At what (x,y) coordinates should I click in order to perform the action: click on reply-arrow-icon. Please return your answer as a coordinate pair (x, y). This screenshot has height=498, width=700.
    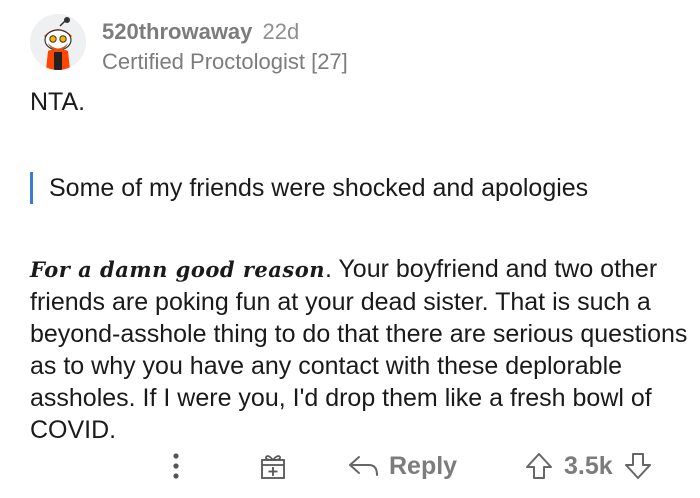
    Looking at the image, I should click on (363, 466).